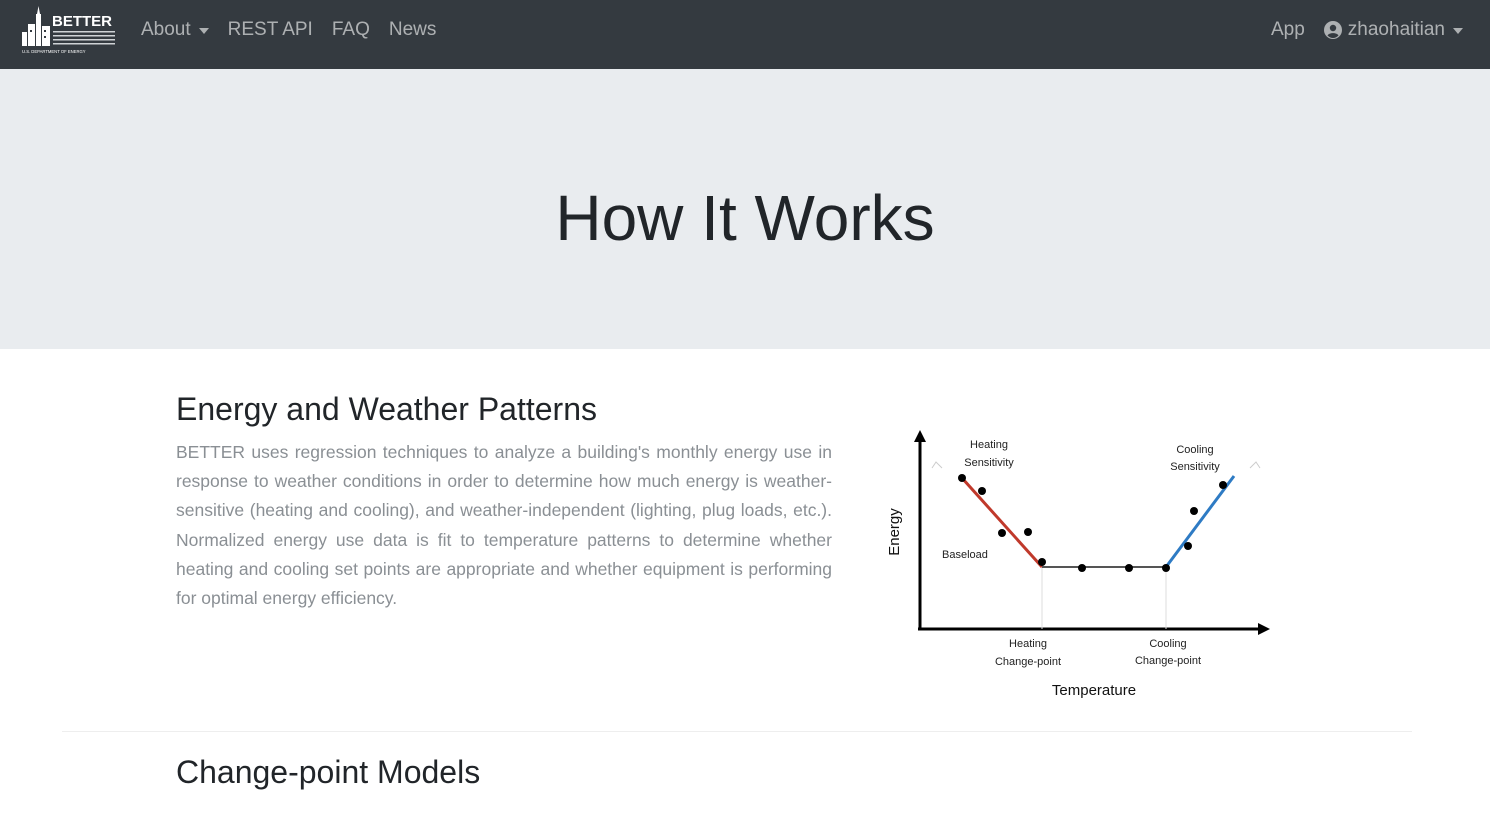 Image resolution: width=1490 pixels, height=820 pixels. I want to click on section-divider, so click(737, 731).